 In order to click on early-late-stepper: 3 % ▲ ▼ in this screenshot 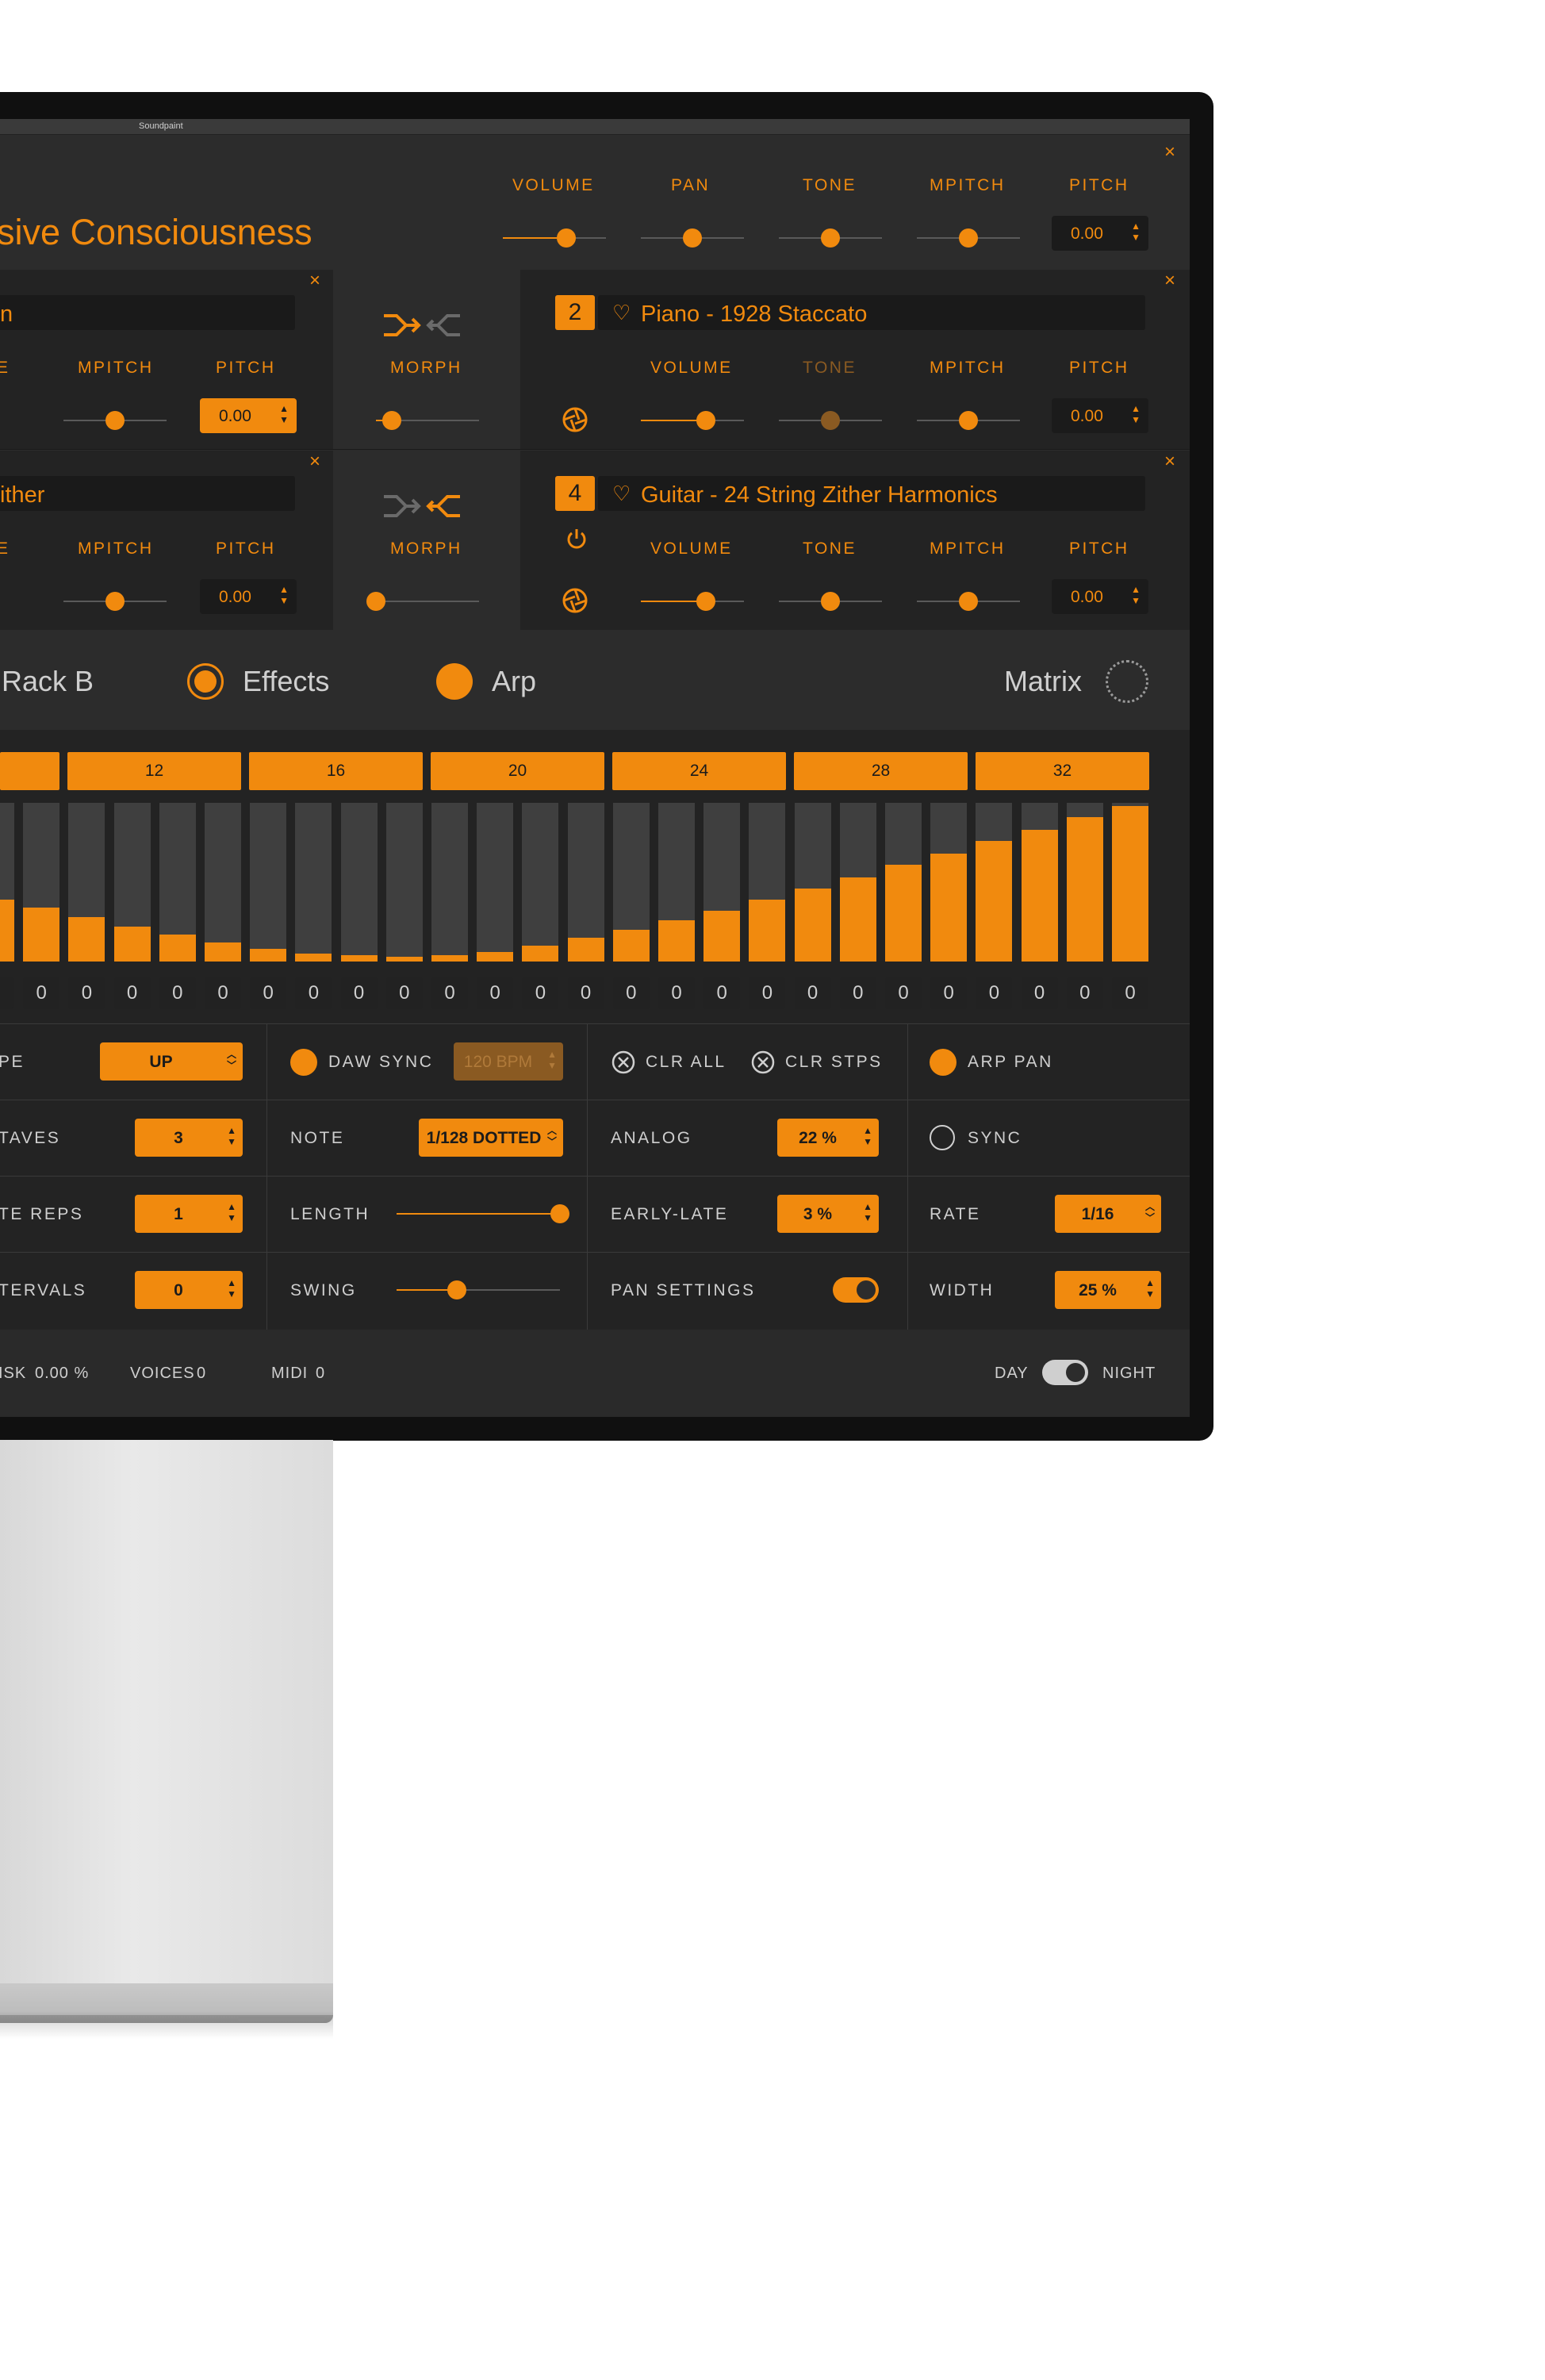, I will do `click(828, 1214)`.